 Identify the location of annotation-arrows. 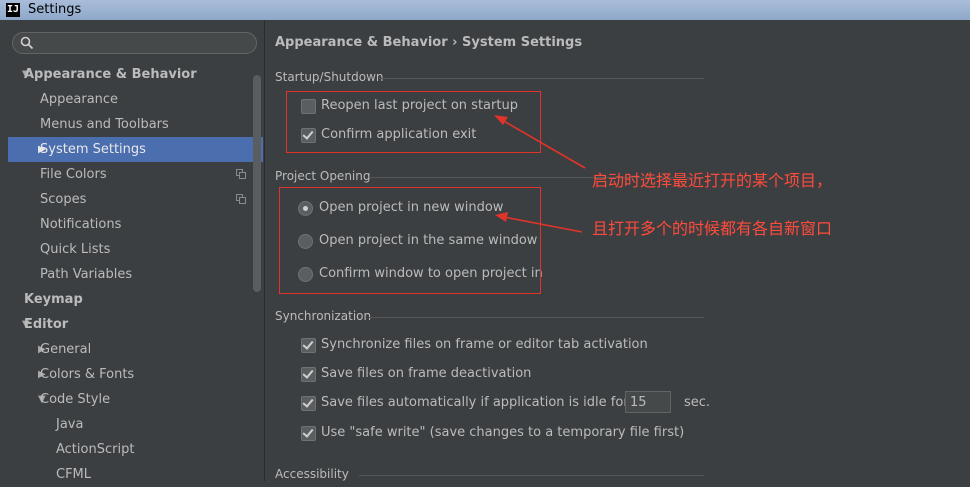
(540, 174).